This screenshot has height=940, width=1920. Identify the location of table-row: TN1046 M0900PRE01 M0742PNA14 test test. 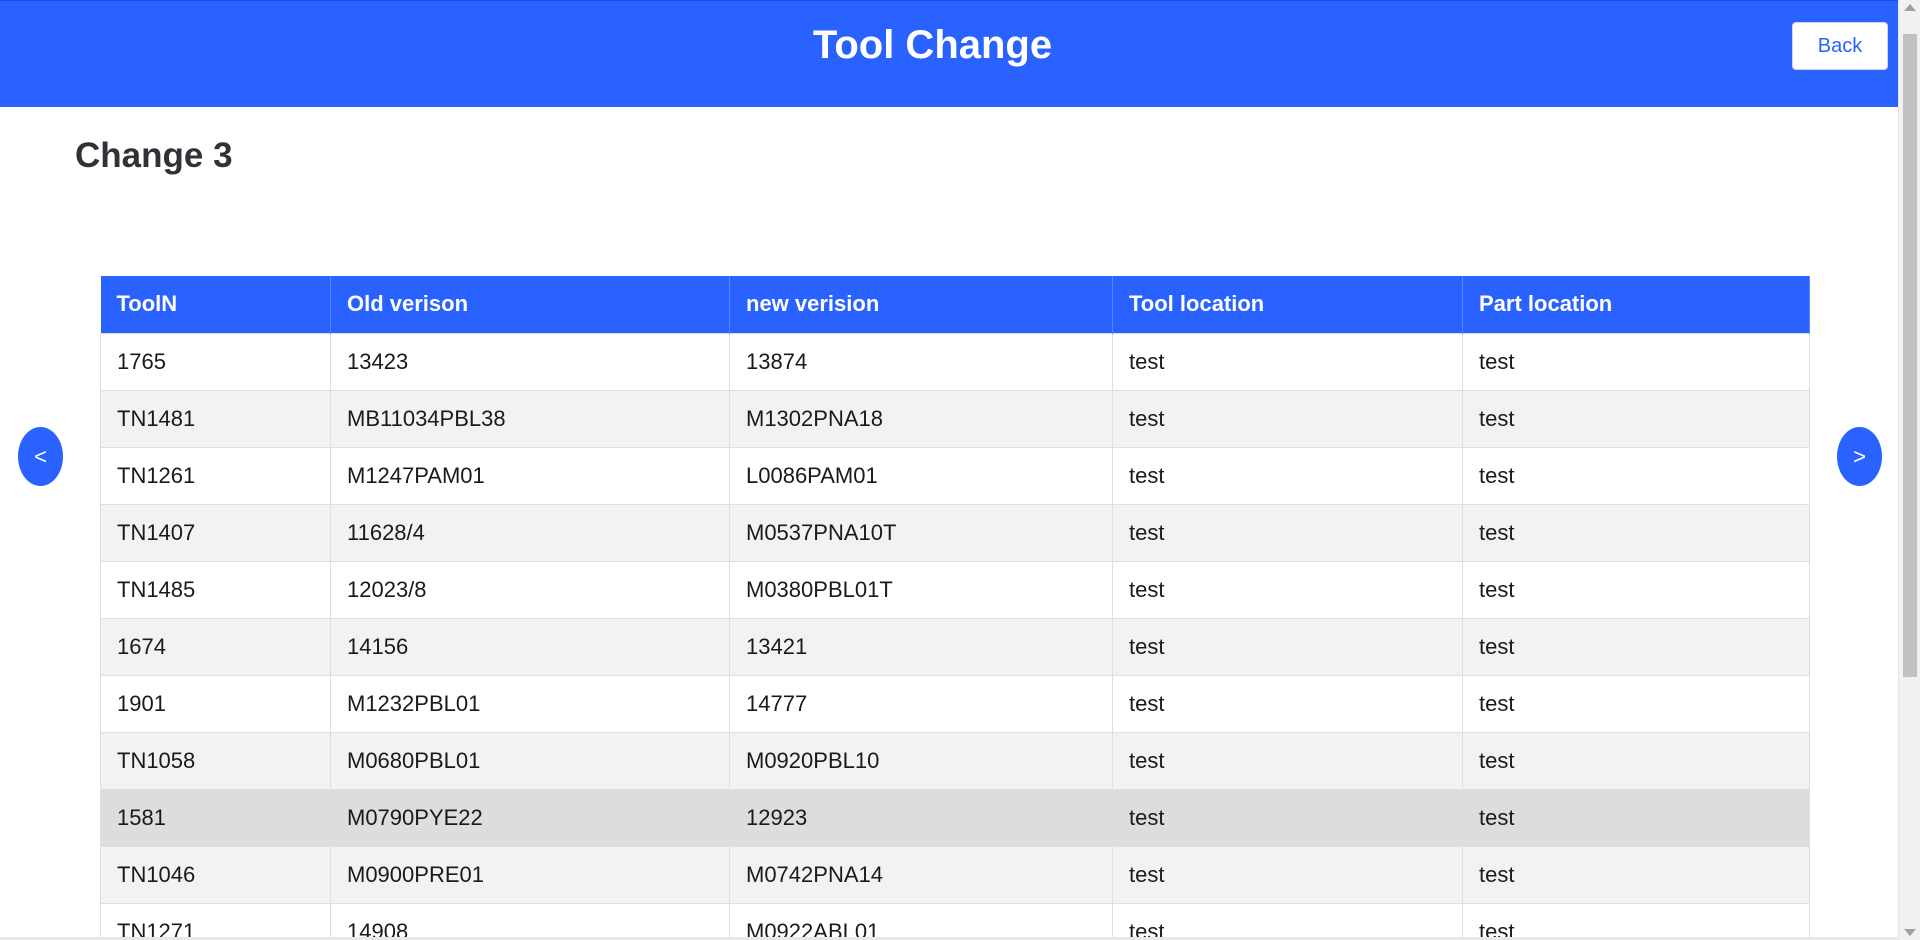
(955, 874).